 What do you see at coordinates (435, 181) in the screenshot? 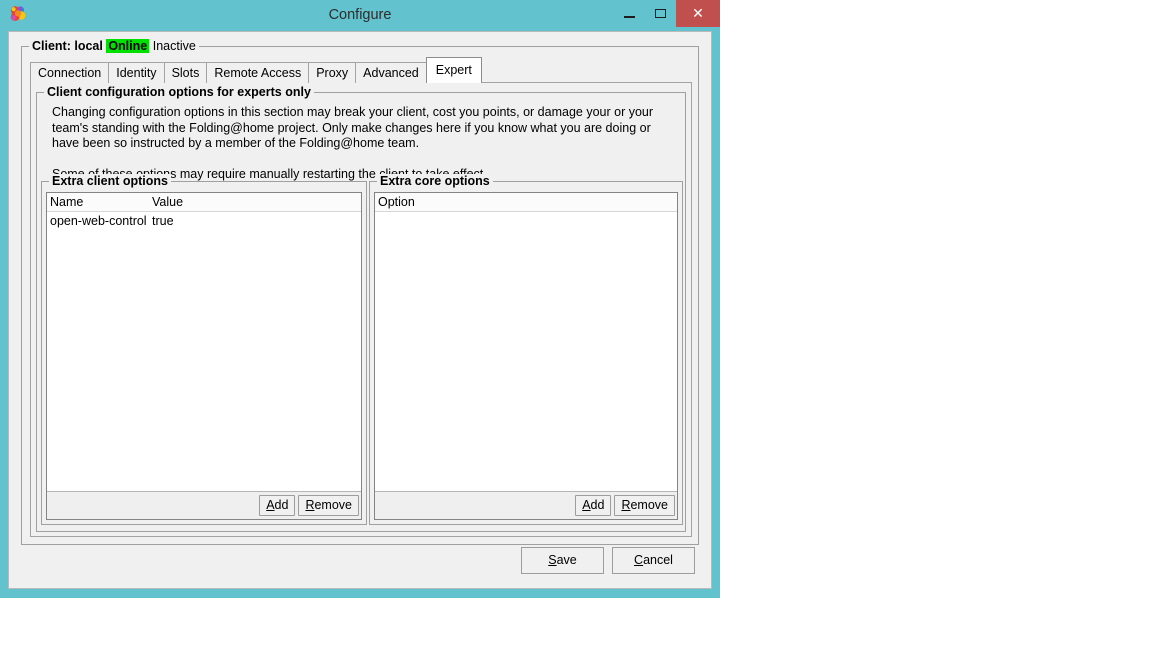
I see `extra-core-options-title: Extra core options` at bounding box center [435, 181].